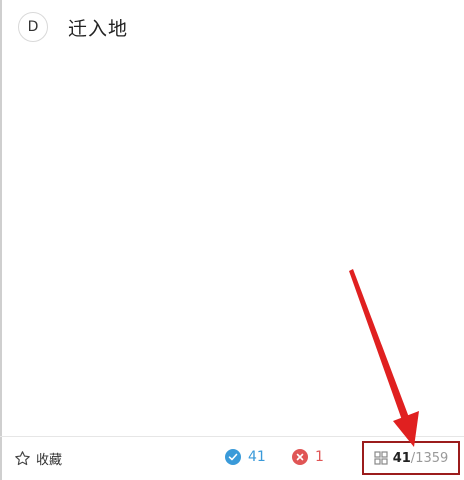  I want to click on red-arrow-annotation, so click(384, 358).